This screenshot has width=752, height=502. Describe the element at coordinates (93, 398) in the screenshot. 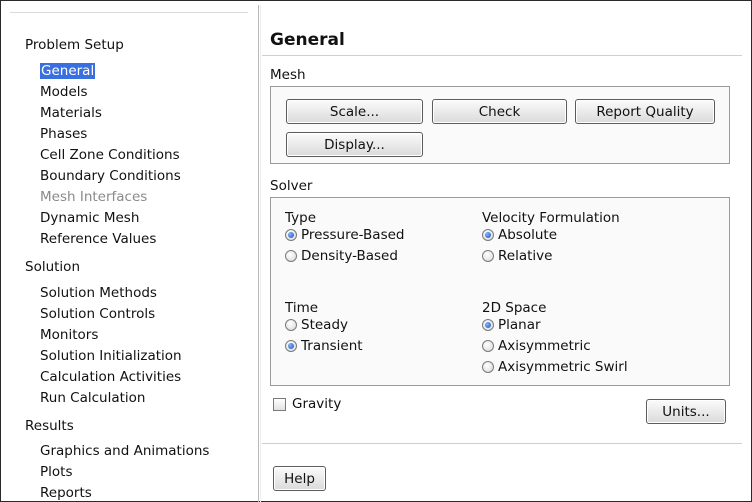

I see `tree-item-run-calculation: Run Calculation` at that location.